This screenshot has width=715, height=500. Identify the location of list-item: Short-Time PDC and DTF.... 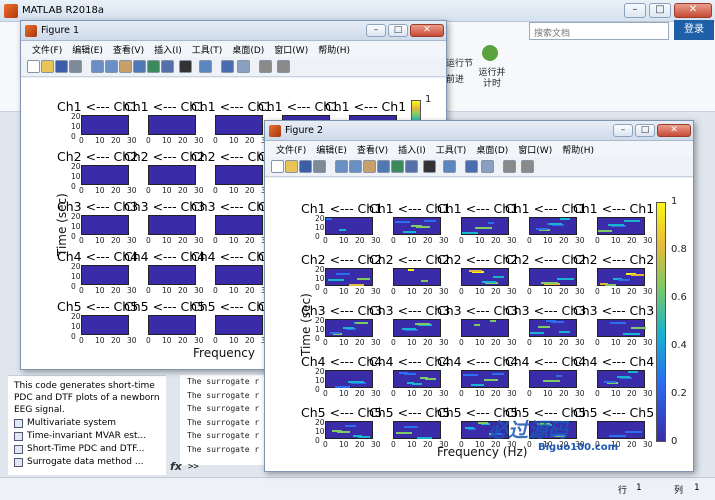
(87, 449).